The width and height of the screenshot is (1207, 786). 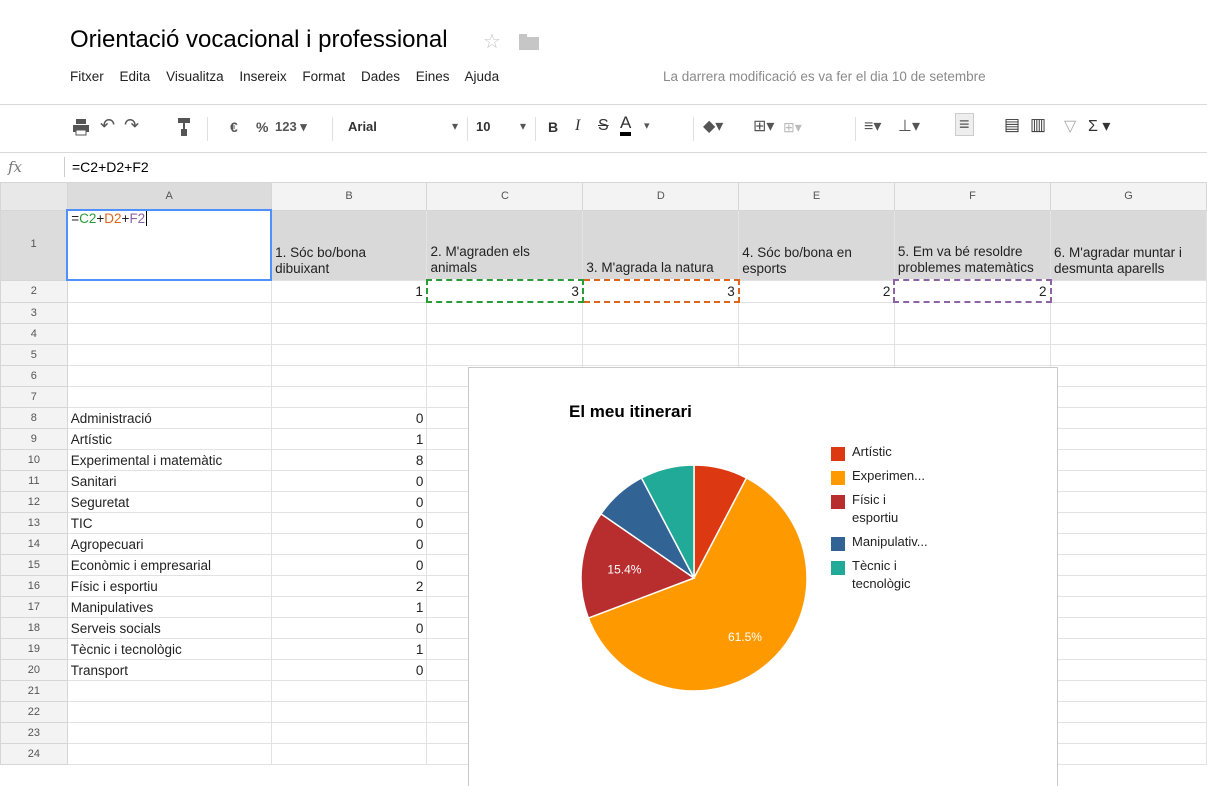 I want to click on row-header: 6, so click(x=34, y=376).